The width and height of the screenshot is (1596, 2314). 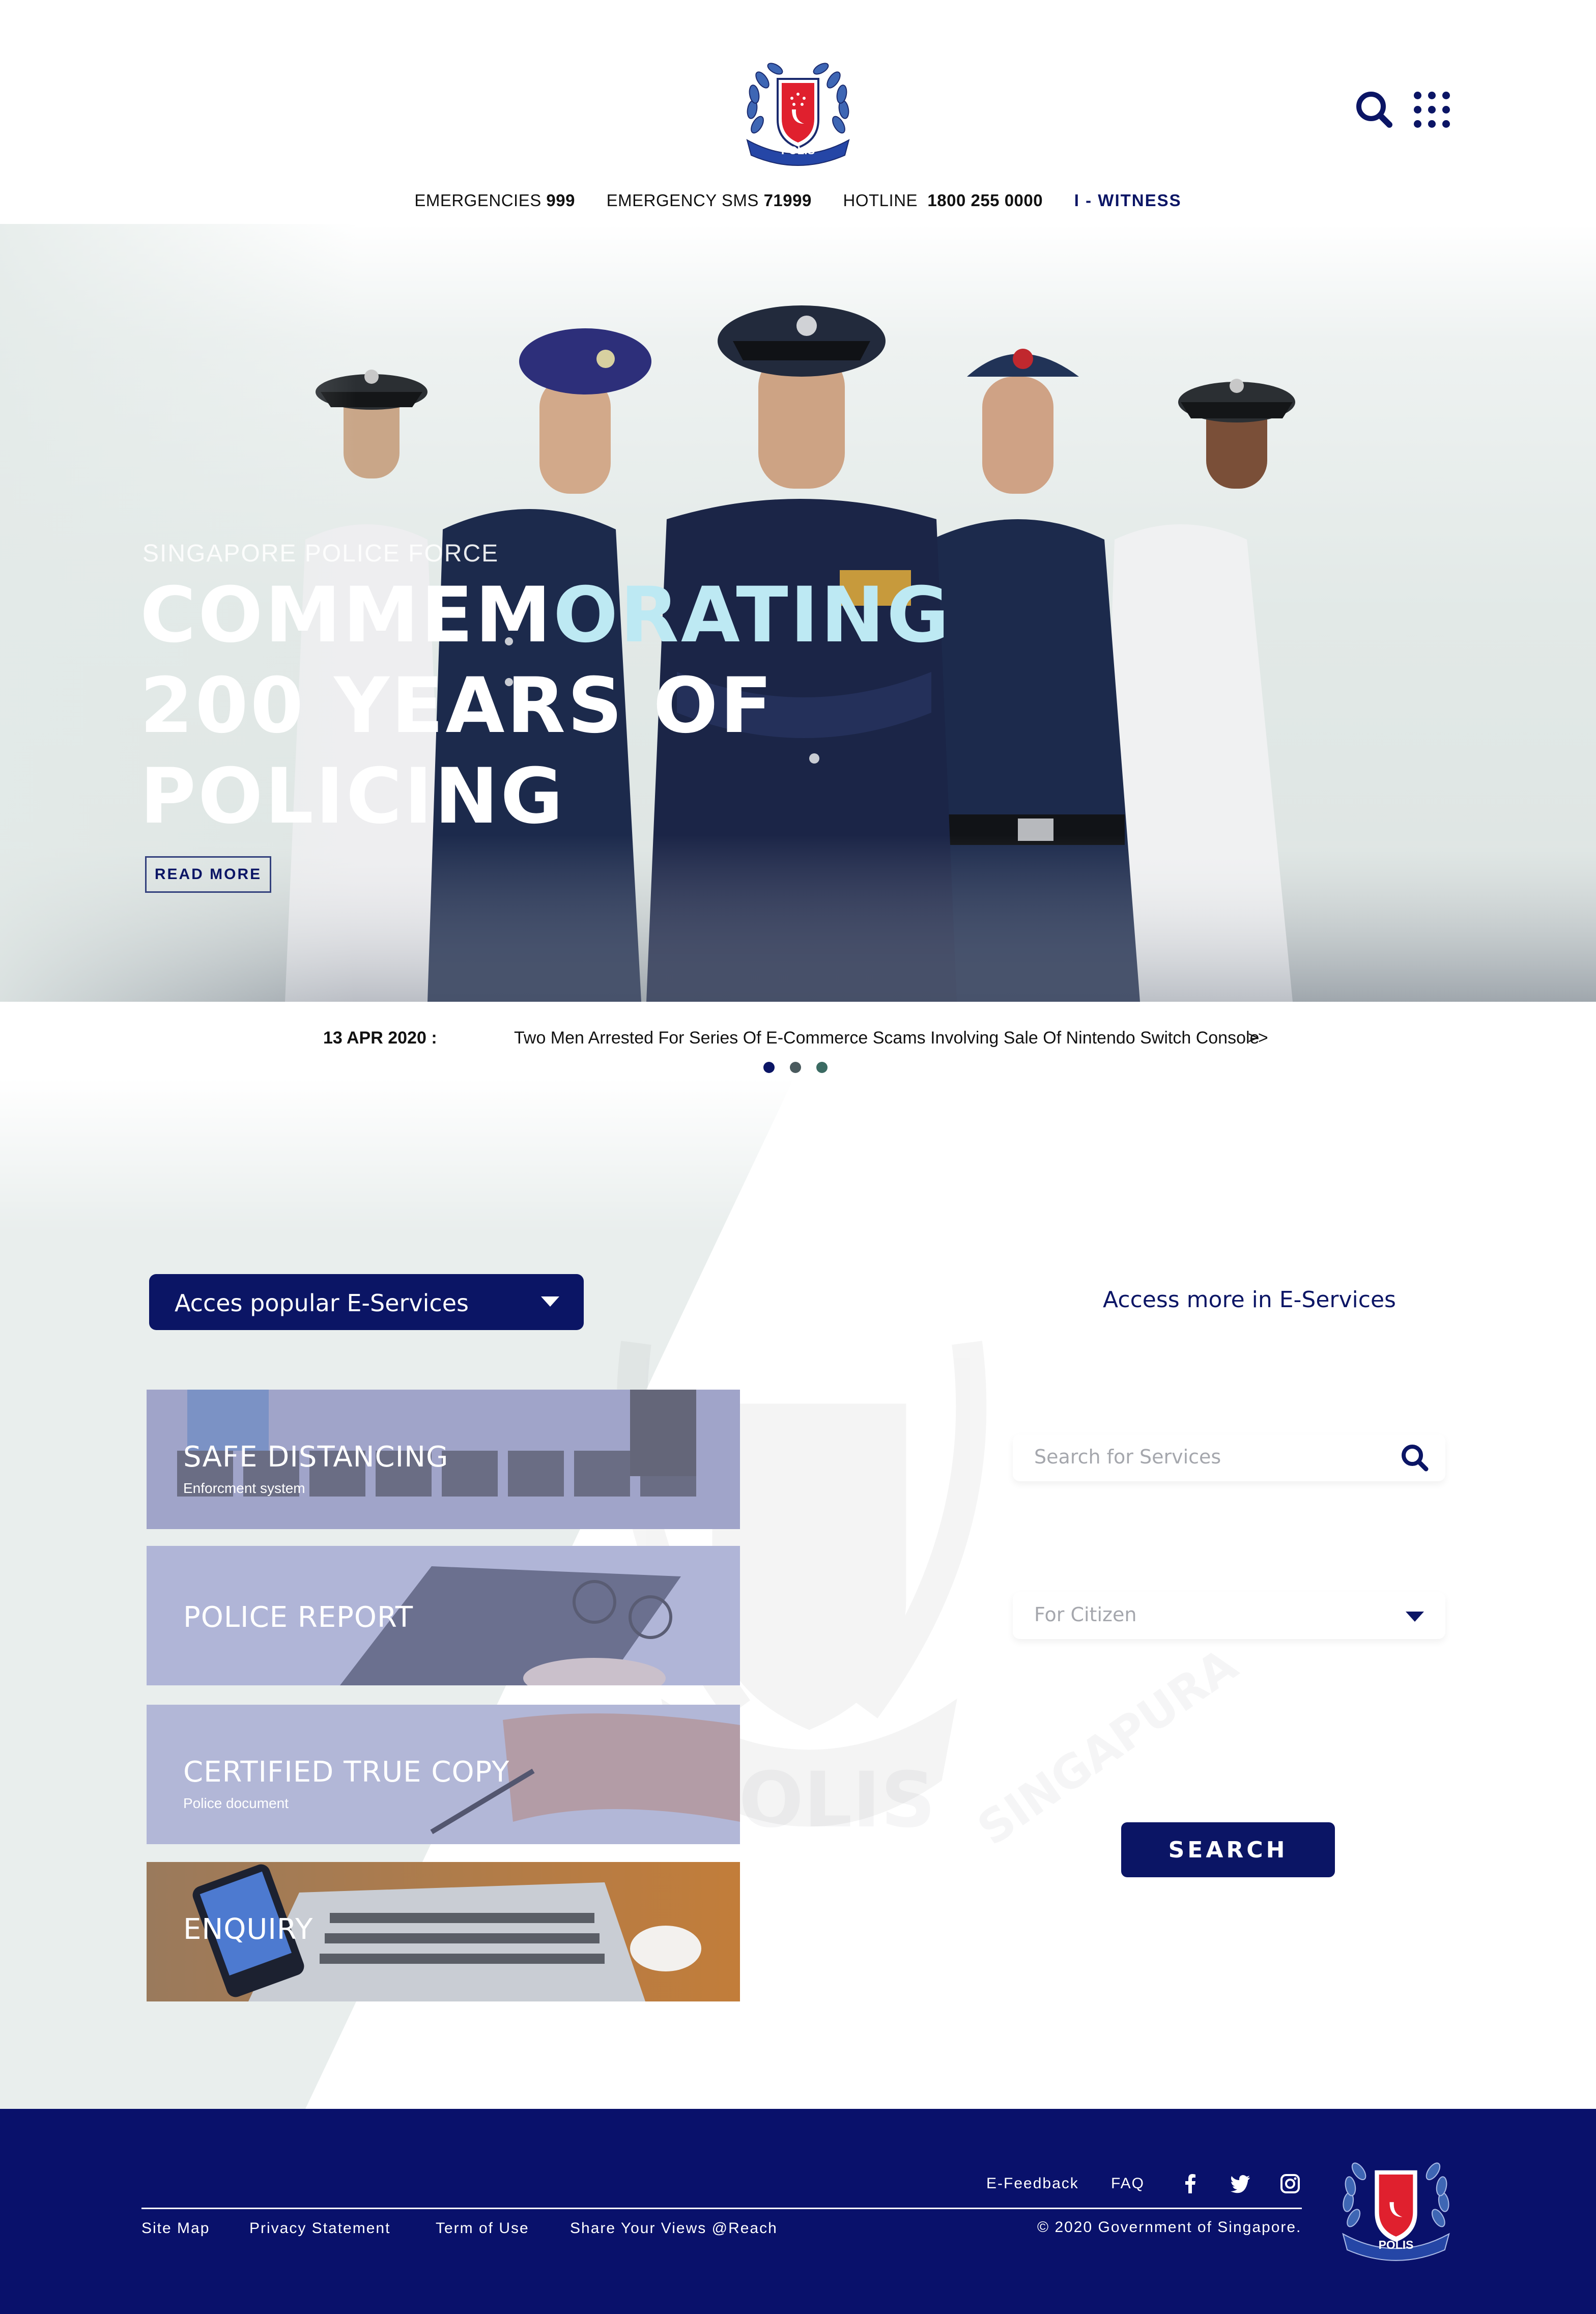 What do you see at coordinates (1249, 1300) in the screenshot?
I see `access-more-e-services-link: Access more in E-Services` at bounding box center [1249, 1300].